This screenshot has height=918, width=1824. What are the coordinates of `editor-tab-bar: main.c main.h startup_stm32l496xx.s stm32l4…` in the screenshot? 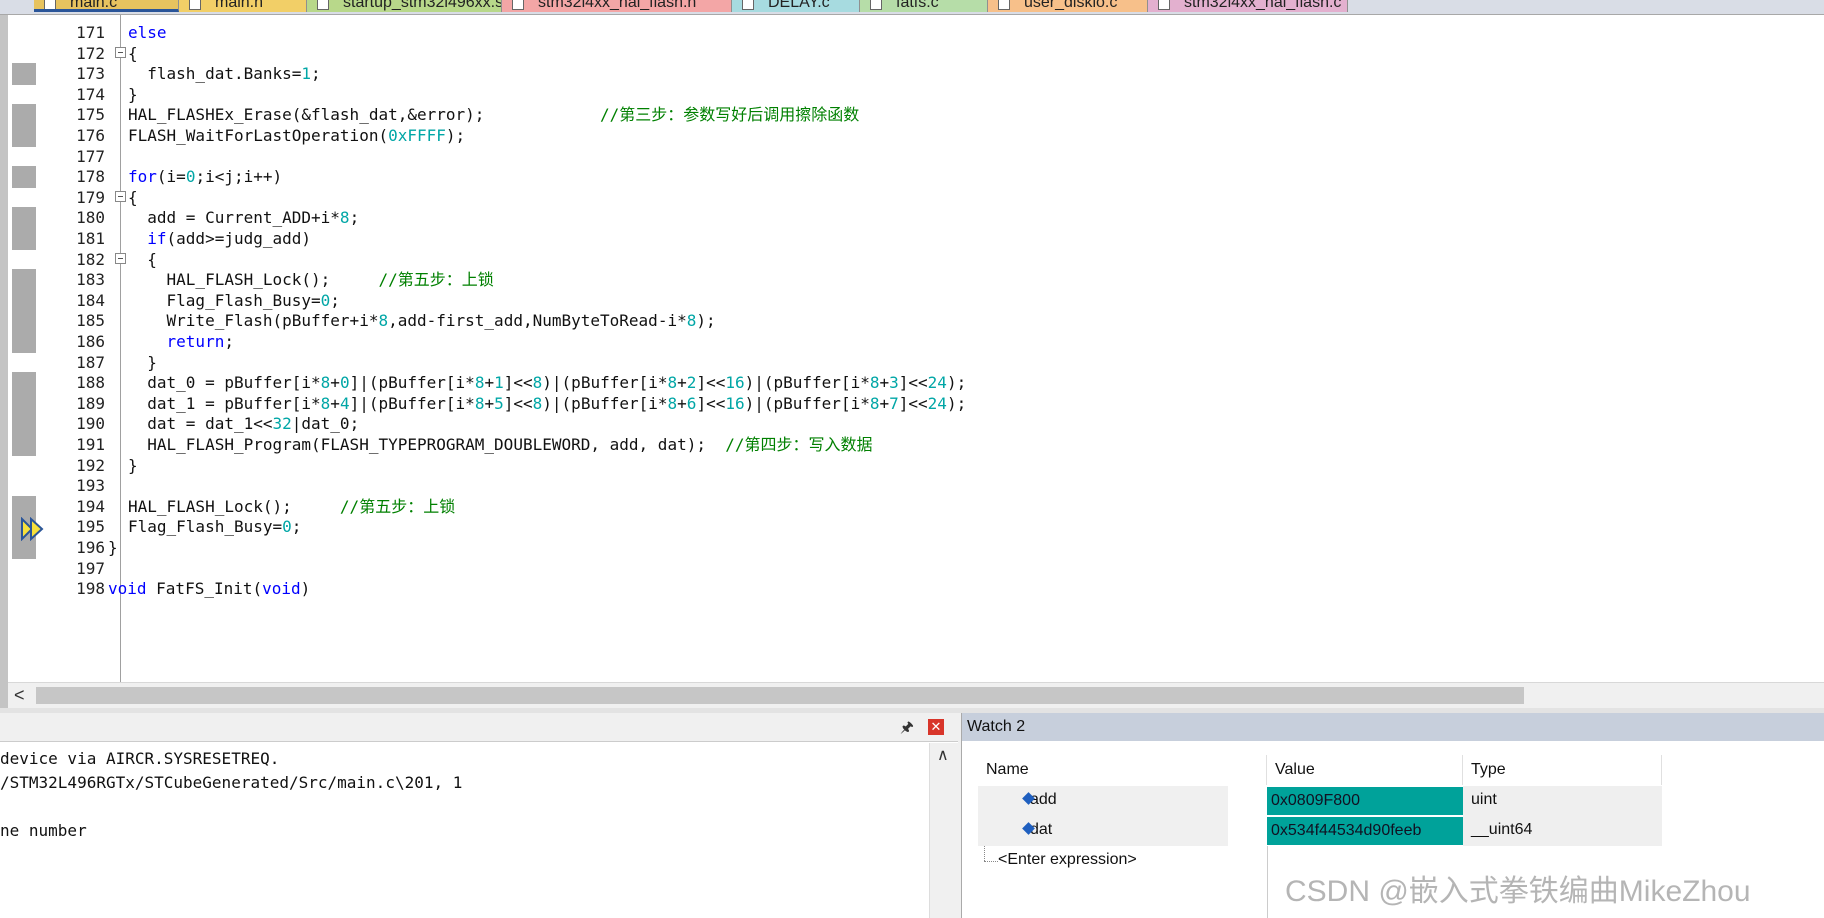 It's located at (912, 7).